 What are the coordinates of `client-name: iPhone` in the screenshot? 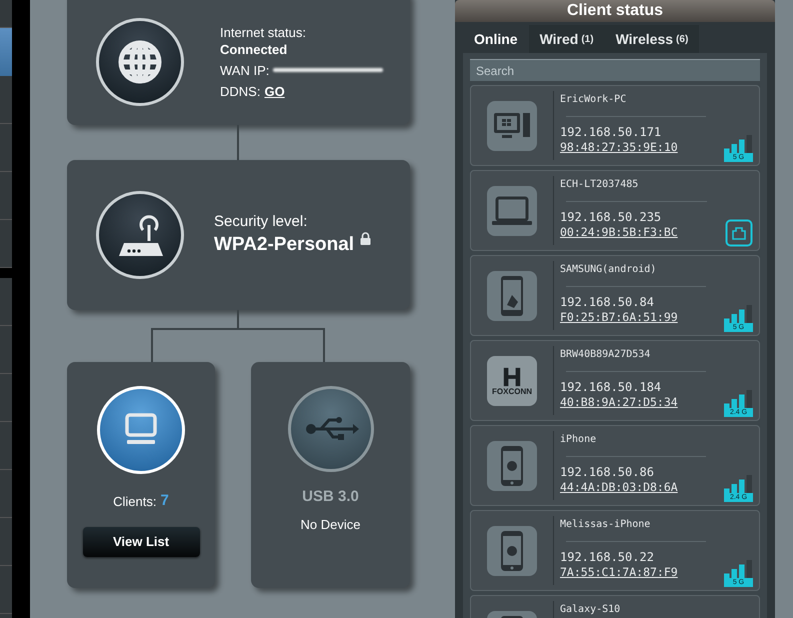 It's located at (579, 440).